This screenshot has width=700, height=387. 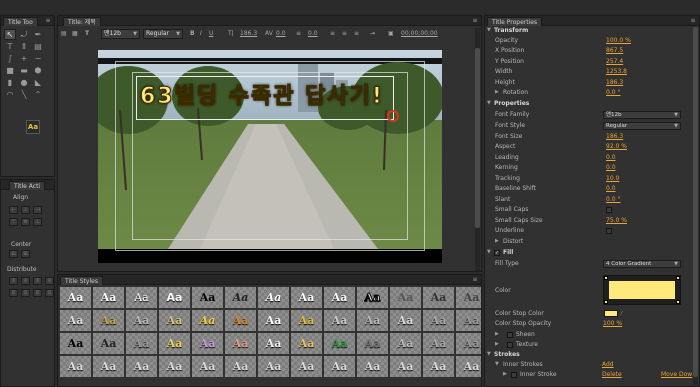 I want to click on properties-scrollbar, so click(x=695, y=206).